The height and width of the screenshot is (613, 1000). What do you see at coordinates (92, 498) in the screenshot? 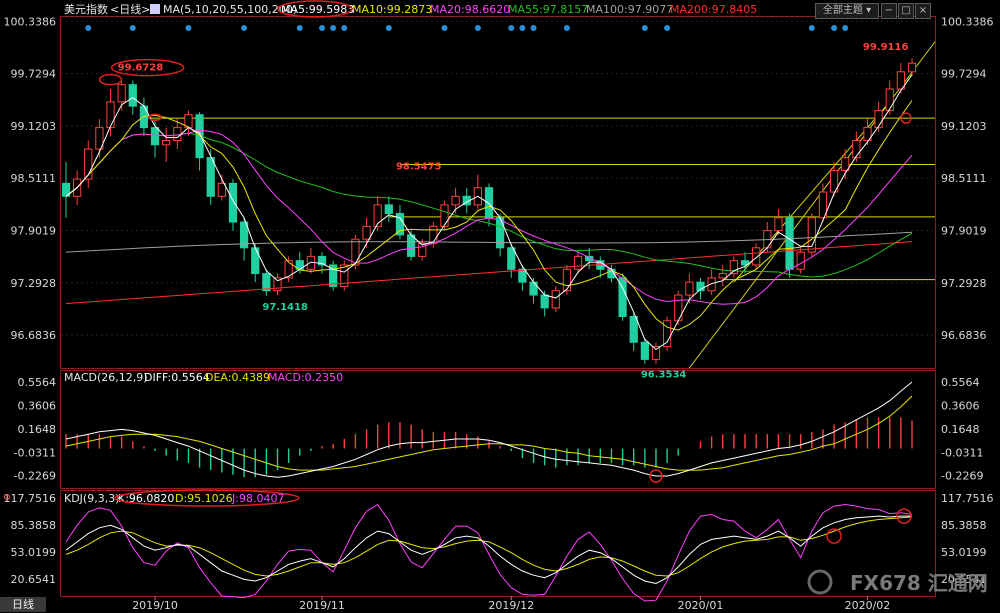
I see `kdj-label: KDJ(9,3,3)` at bounding box center [92, 498].